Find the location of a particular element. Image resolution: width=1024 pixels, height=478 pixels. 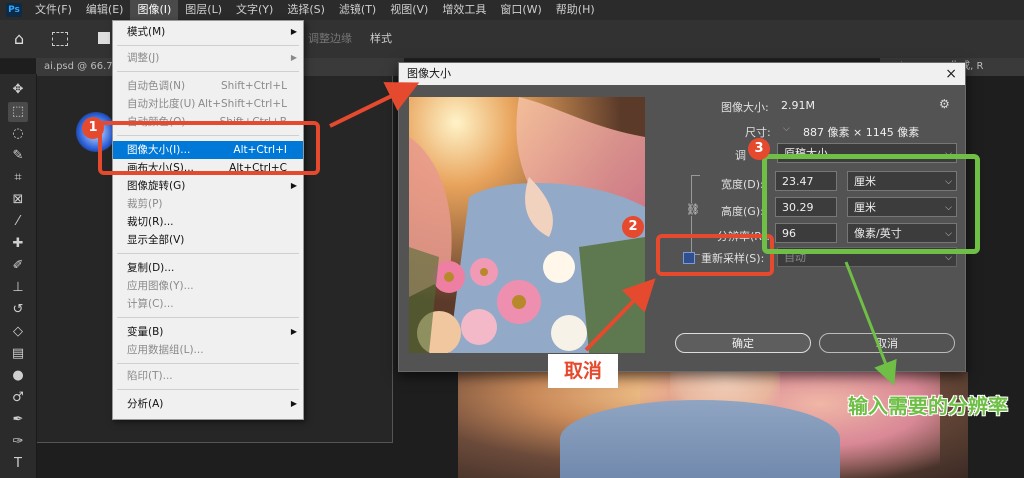

stamp-tool-icon: ⊥ is located at coordinates (18, 288).